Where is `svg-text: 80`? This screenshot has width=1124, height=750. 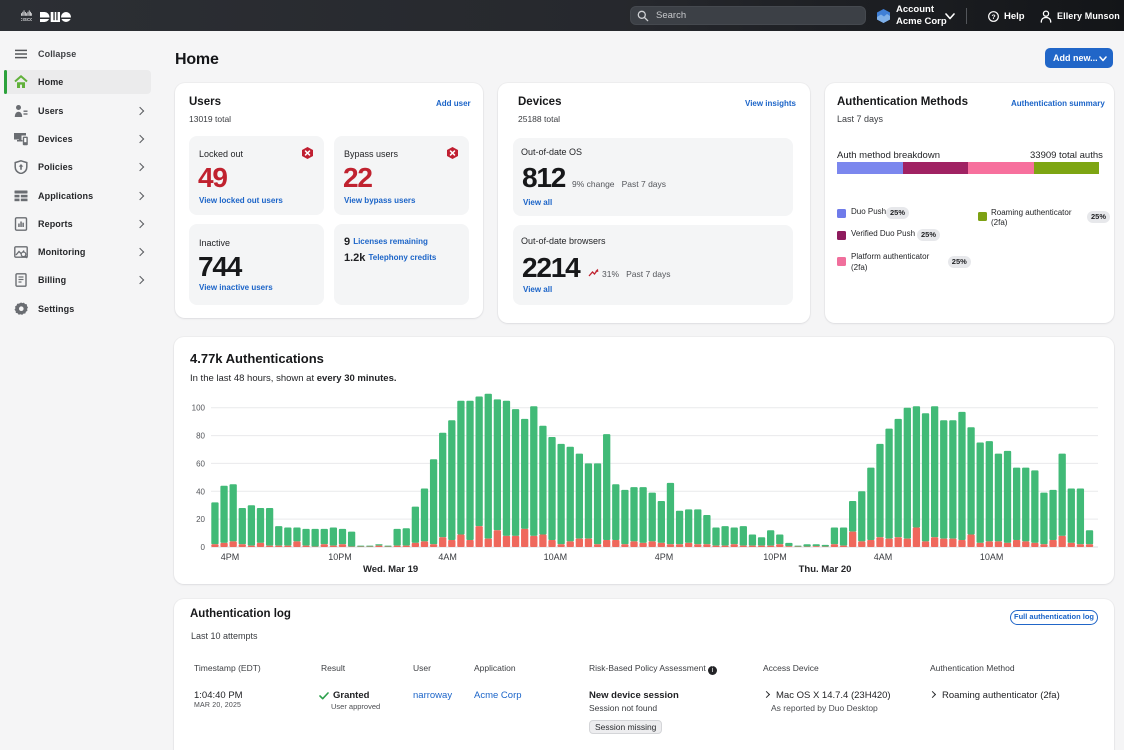 svg-text: 80 is located at coordinates (200, 436).